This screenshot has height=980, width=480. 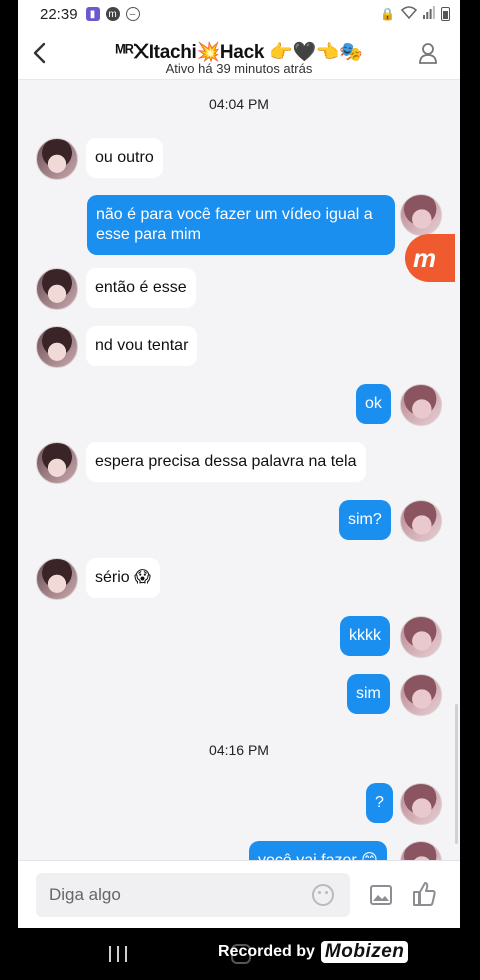 I want to click on message-row: sim, so click(x=239, y=696).